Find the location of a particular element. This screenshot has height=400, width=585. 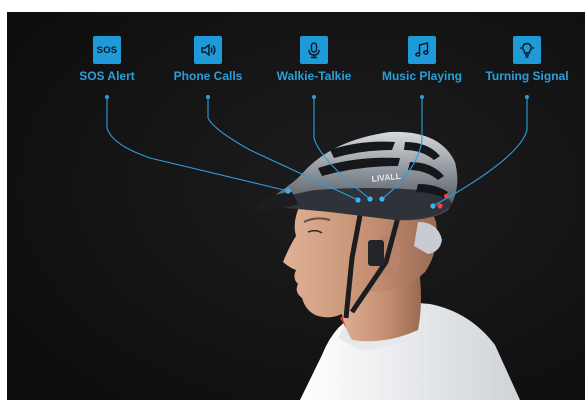

music-note-icon is located at coordinates (422, 50).